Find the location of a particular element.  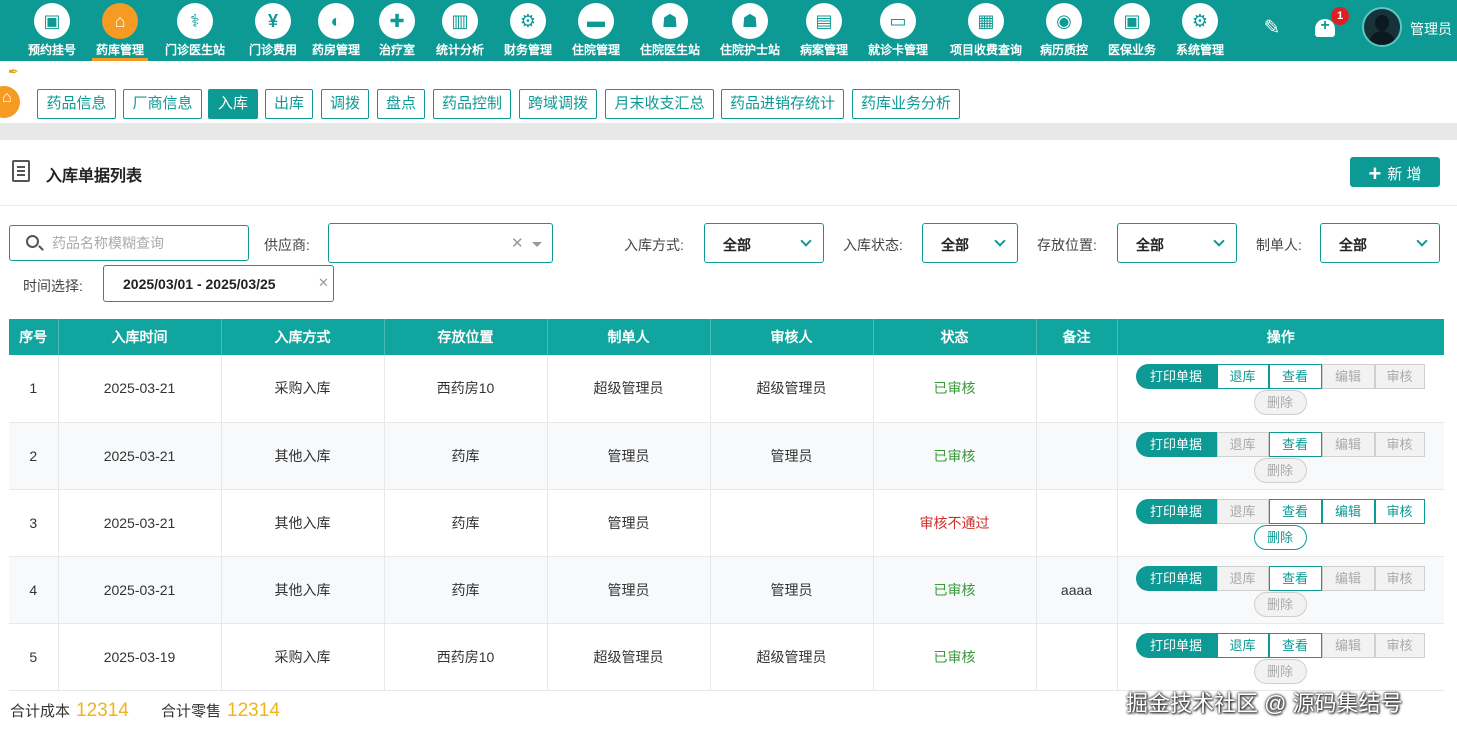

search-input is located at coordinates (147, 243).